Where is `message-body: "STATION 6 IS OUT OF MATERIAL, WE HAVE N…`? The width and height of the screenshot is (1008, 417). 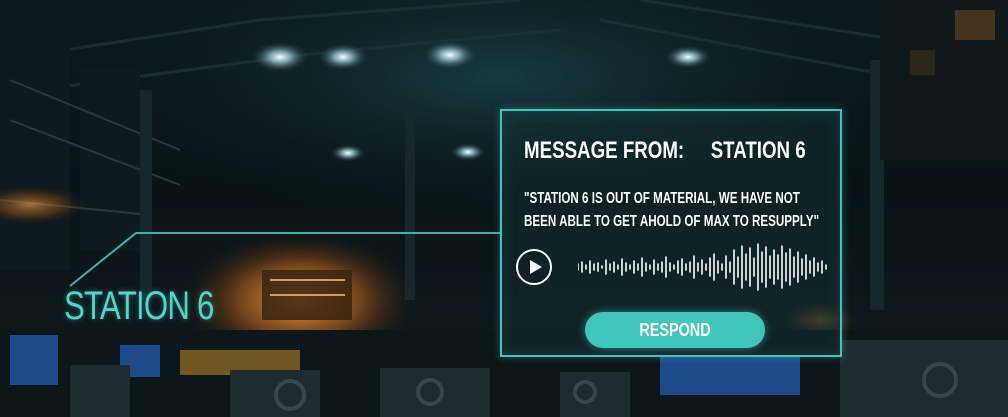
message-body: "STATION 6 IS OUT OF MATERIAL, WE HAVE N… is located at coordinates (672, 210).